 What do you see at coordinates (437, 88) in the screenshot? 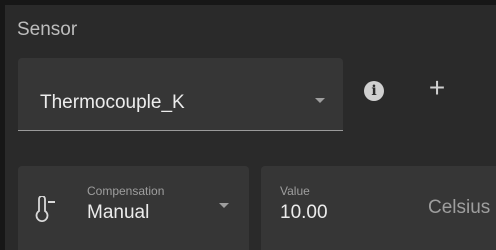
I see `plus-icon: +` at bounding box center [437, 88].